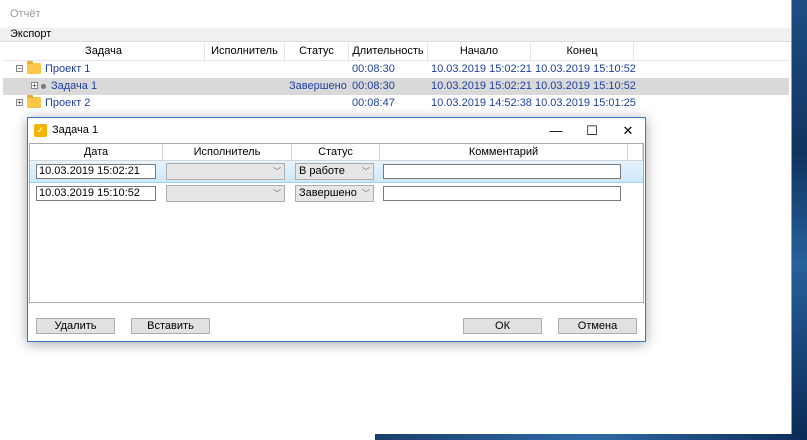 This screenshot has height=440, width=807. I want to click on grid-row: 10.03.2019 15:10:52 ﹀ Завершено ﹀, so click(336, 193).